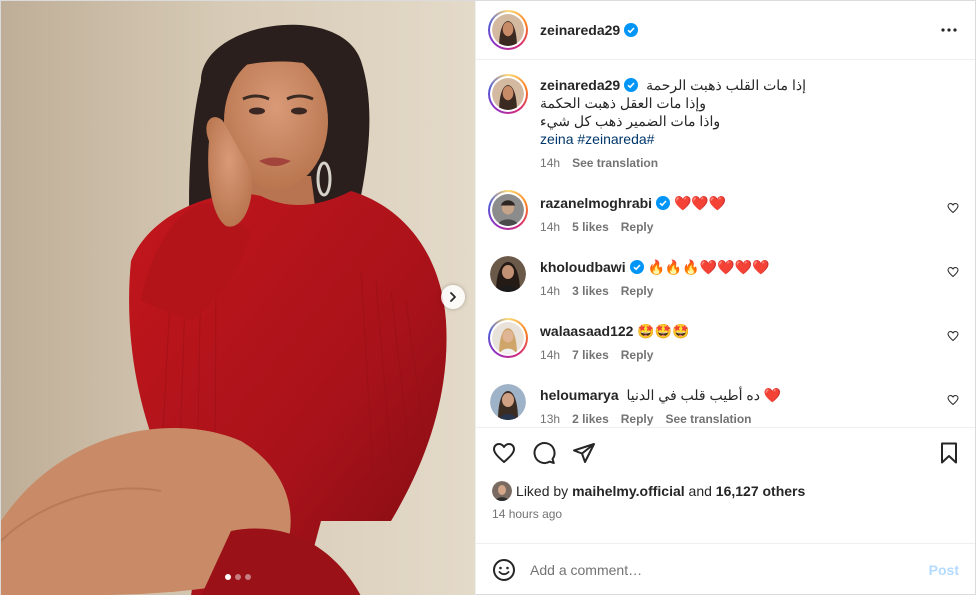 This screenshot has height=595, width=976. I want to click on liker-username: maihelmy.official, so click(628, 491).